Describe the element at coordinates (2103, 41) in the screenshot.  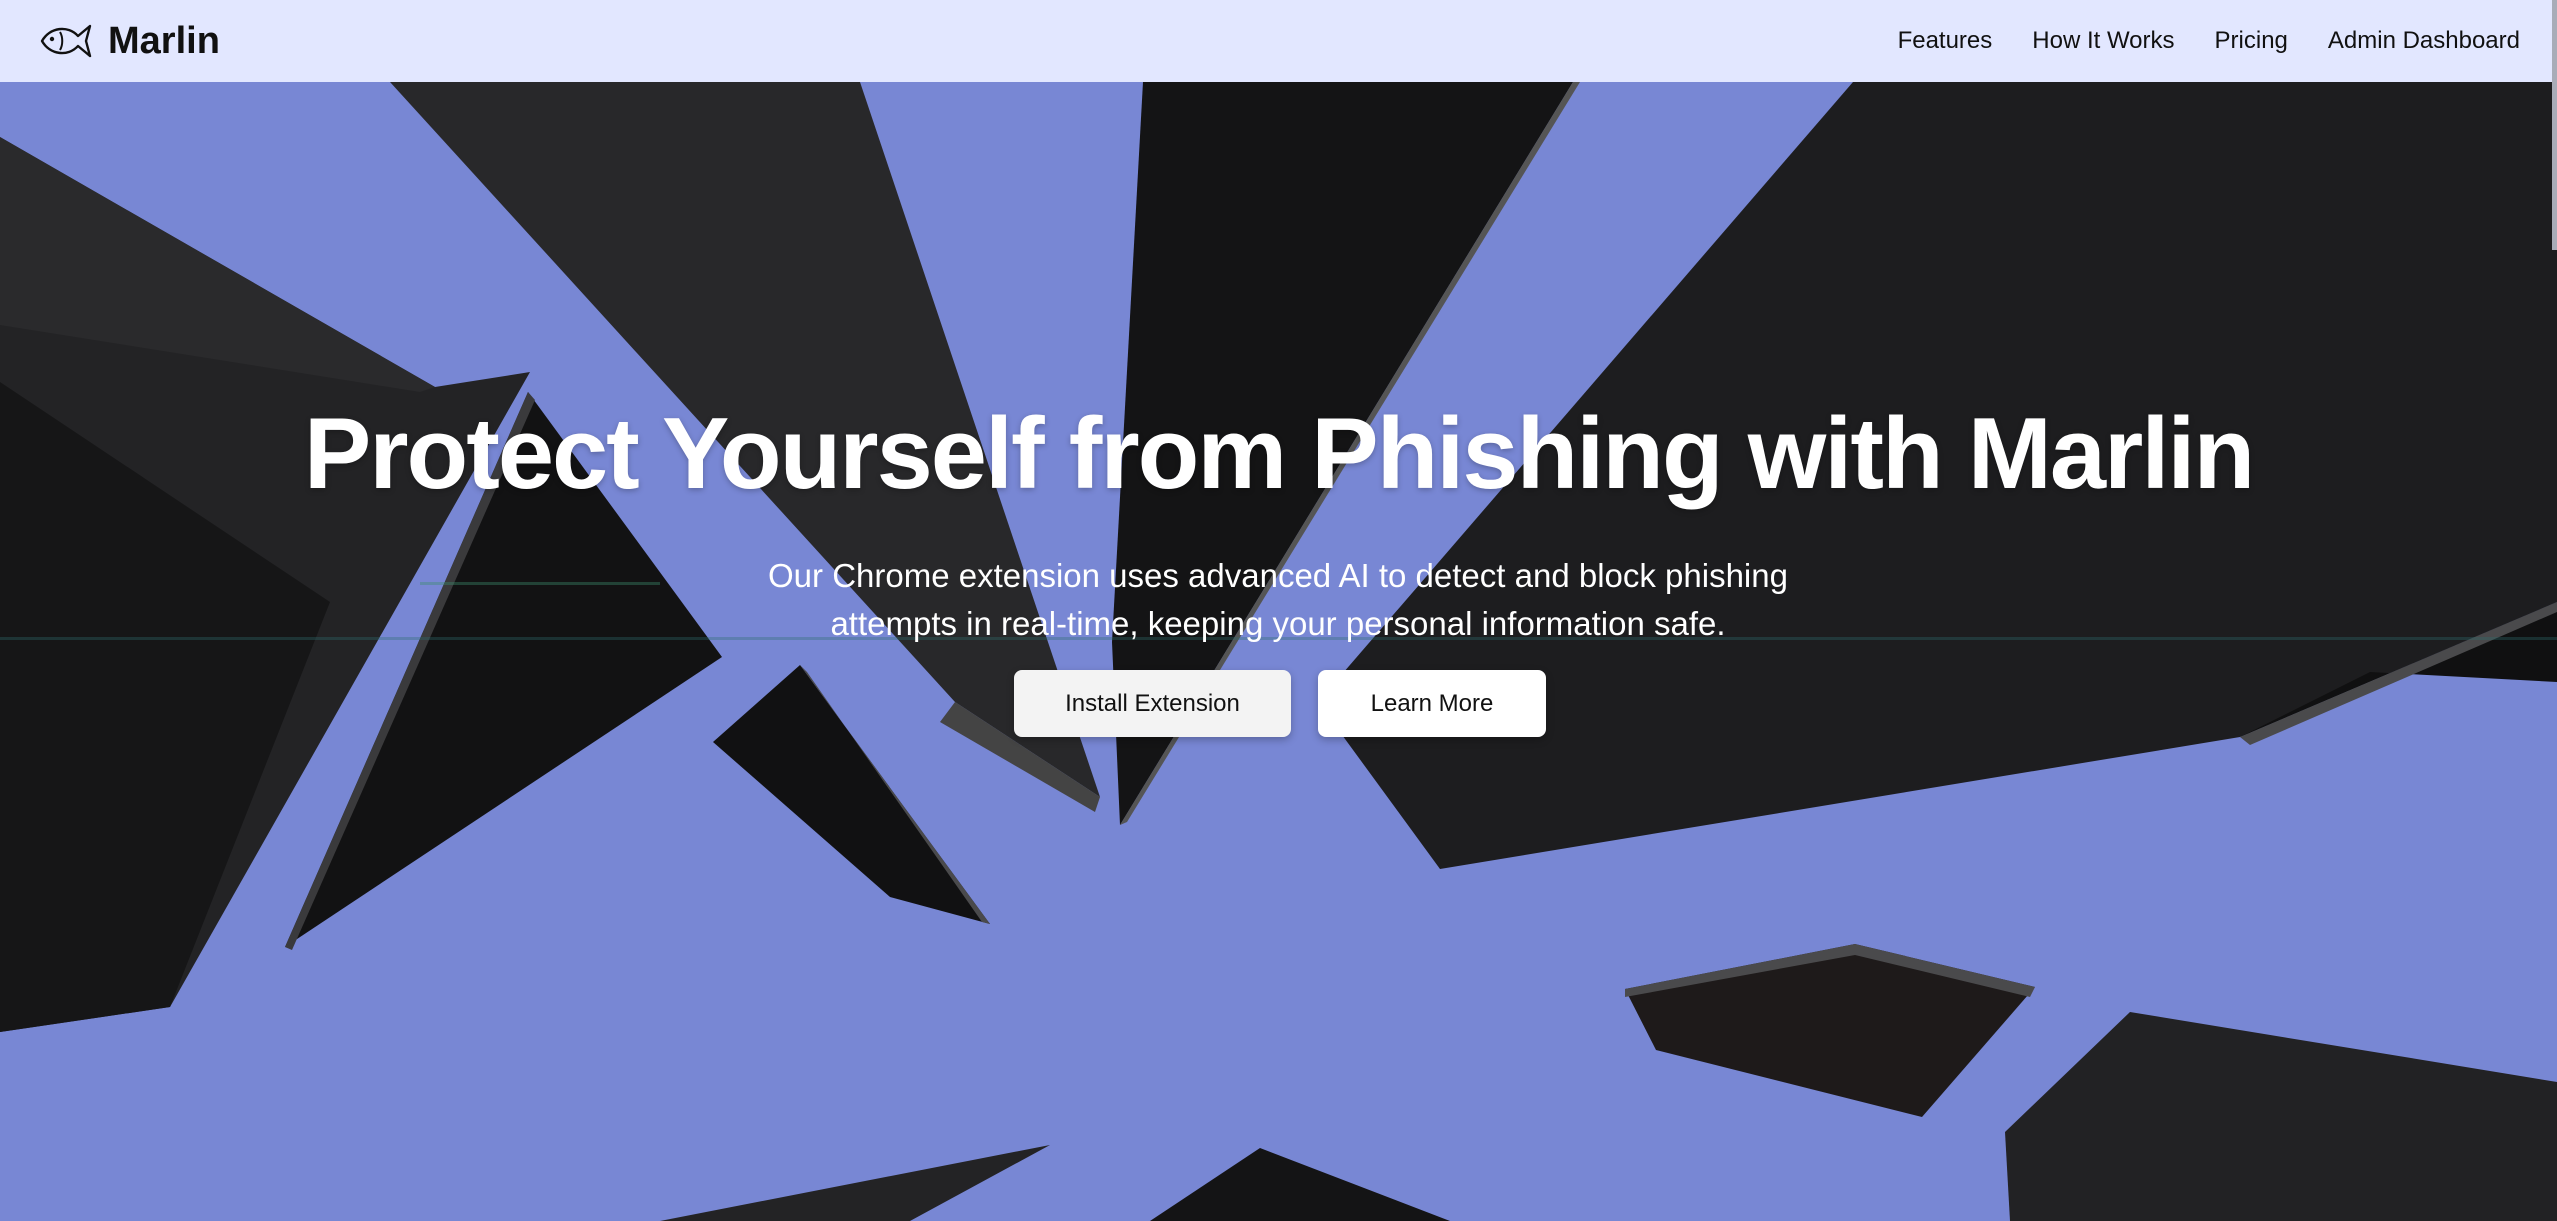
I see `nav-link-how-it-works: How It Works` at that location.